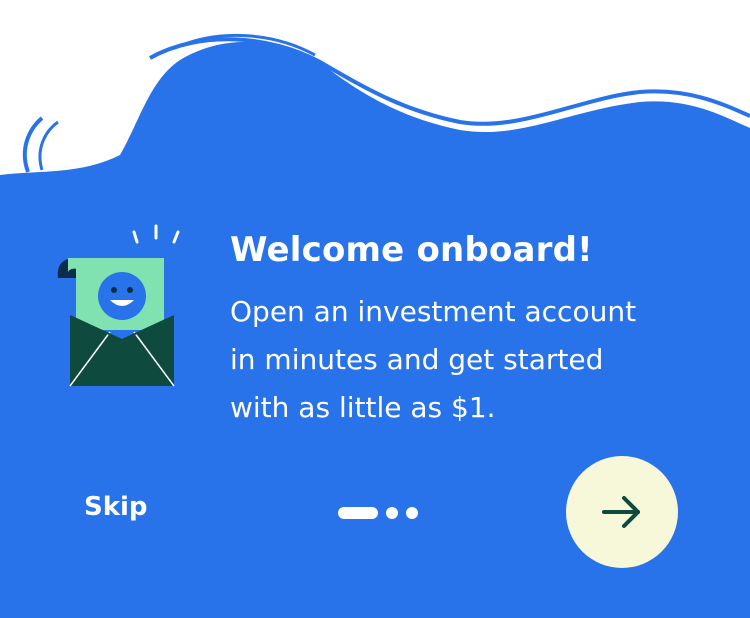  What do you see at coordinates (116, 507) in the screenshot?
I see `skip-button: Skip` at bounding box center [116, 507].